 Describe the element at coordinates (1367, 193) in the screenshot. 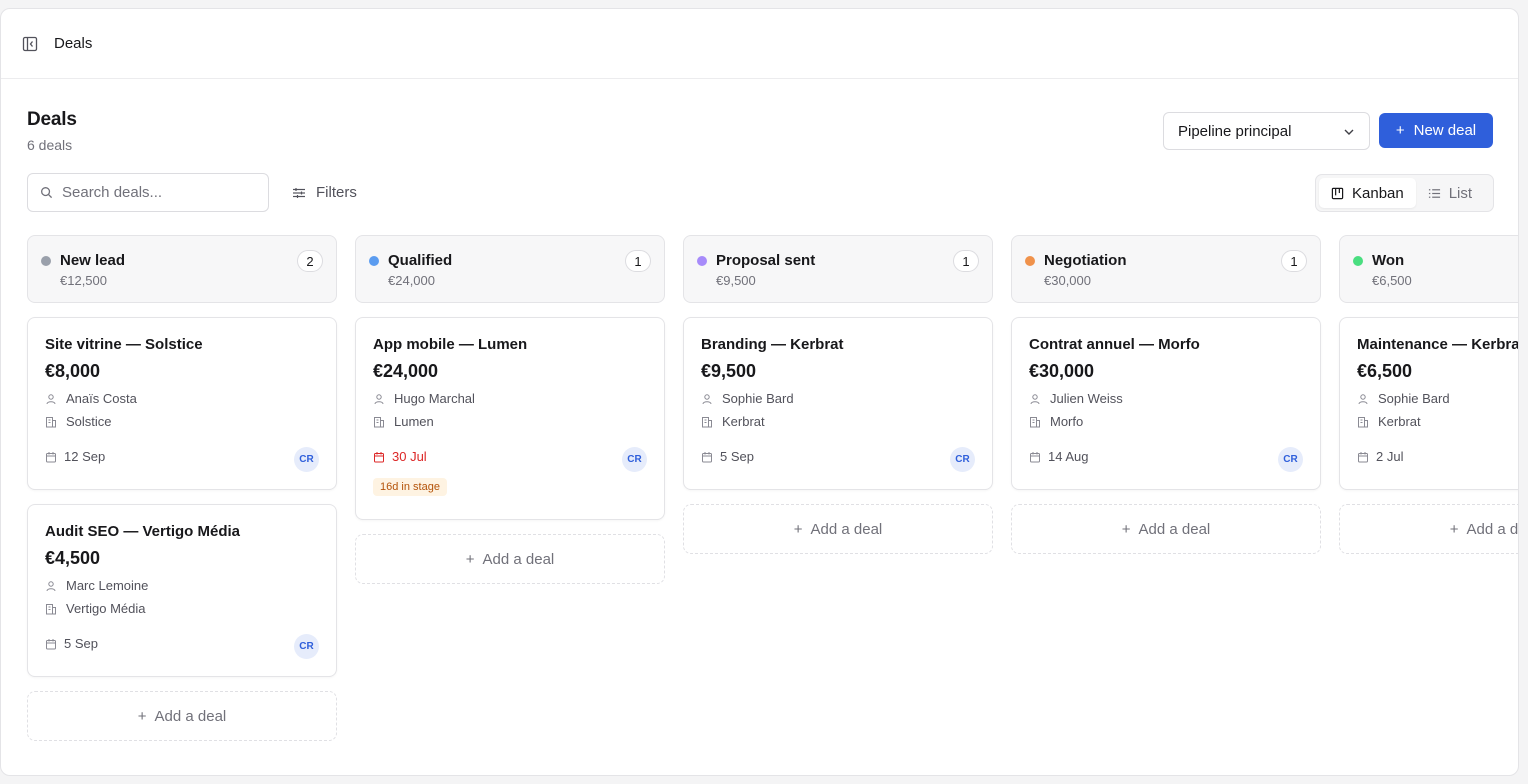

I see `view-kanban-button: Kanban` at that location.